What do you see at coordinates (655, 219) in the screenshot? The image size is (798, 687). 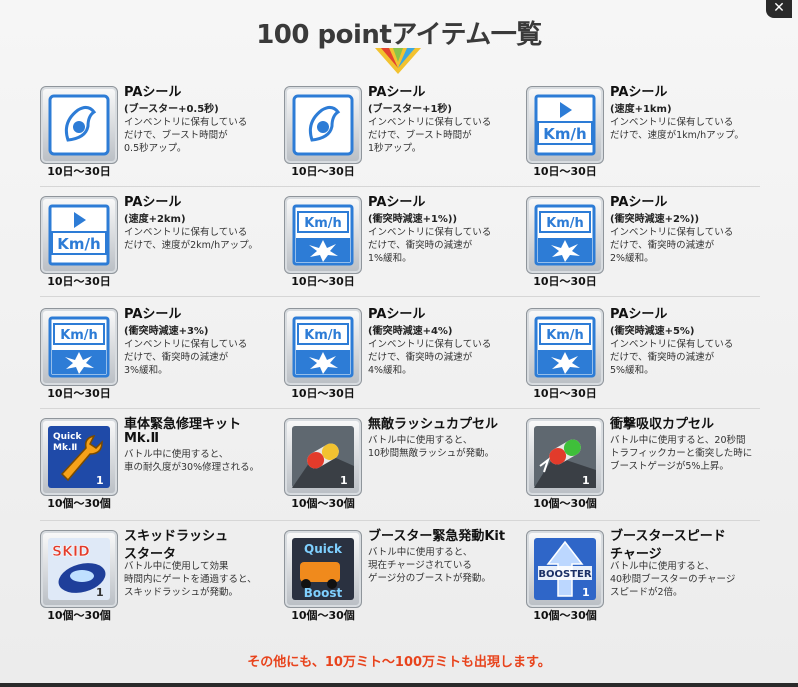 I see `item-subtitle: (衝突時減速+2%))` at bounding box center [655, 219].